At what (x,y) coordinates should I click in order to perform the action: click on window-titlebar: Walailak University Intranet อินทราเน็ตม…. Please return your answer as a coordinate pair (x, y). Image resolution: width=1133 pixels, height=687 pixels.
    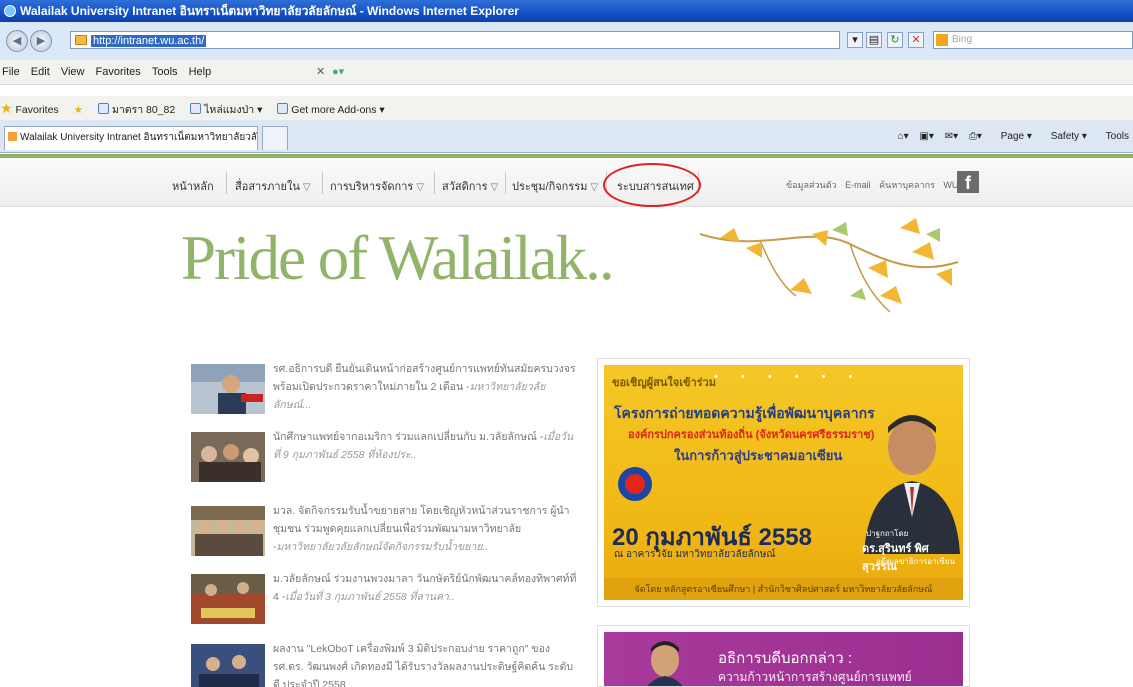
    Looking at the image, I should click on (566, 11).